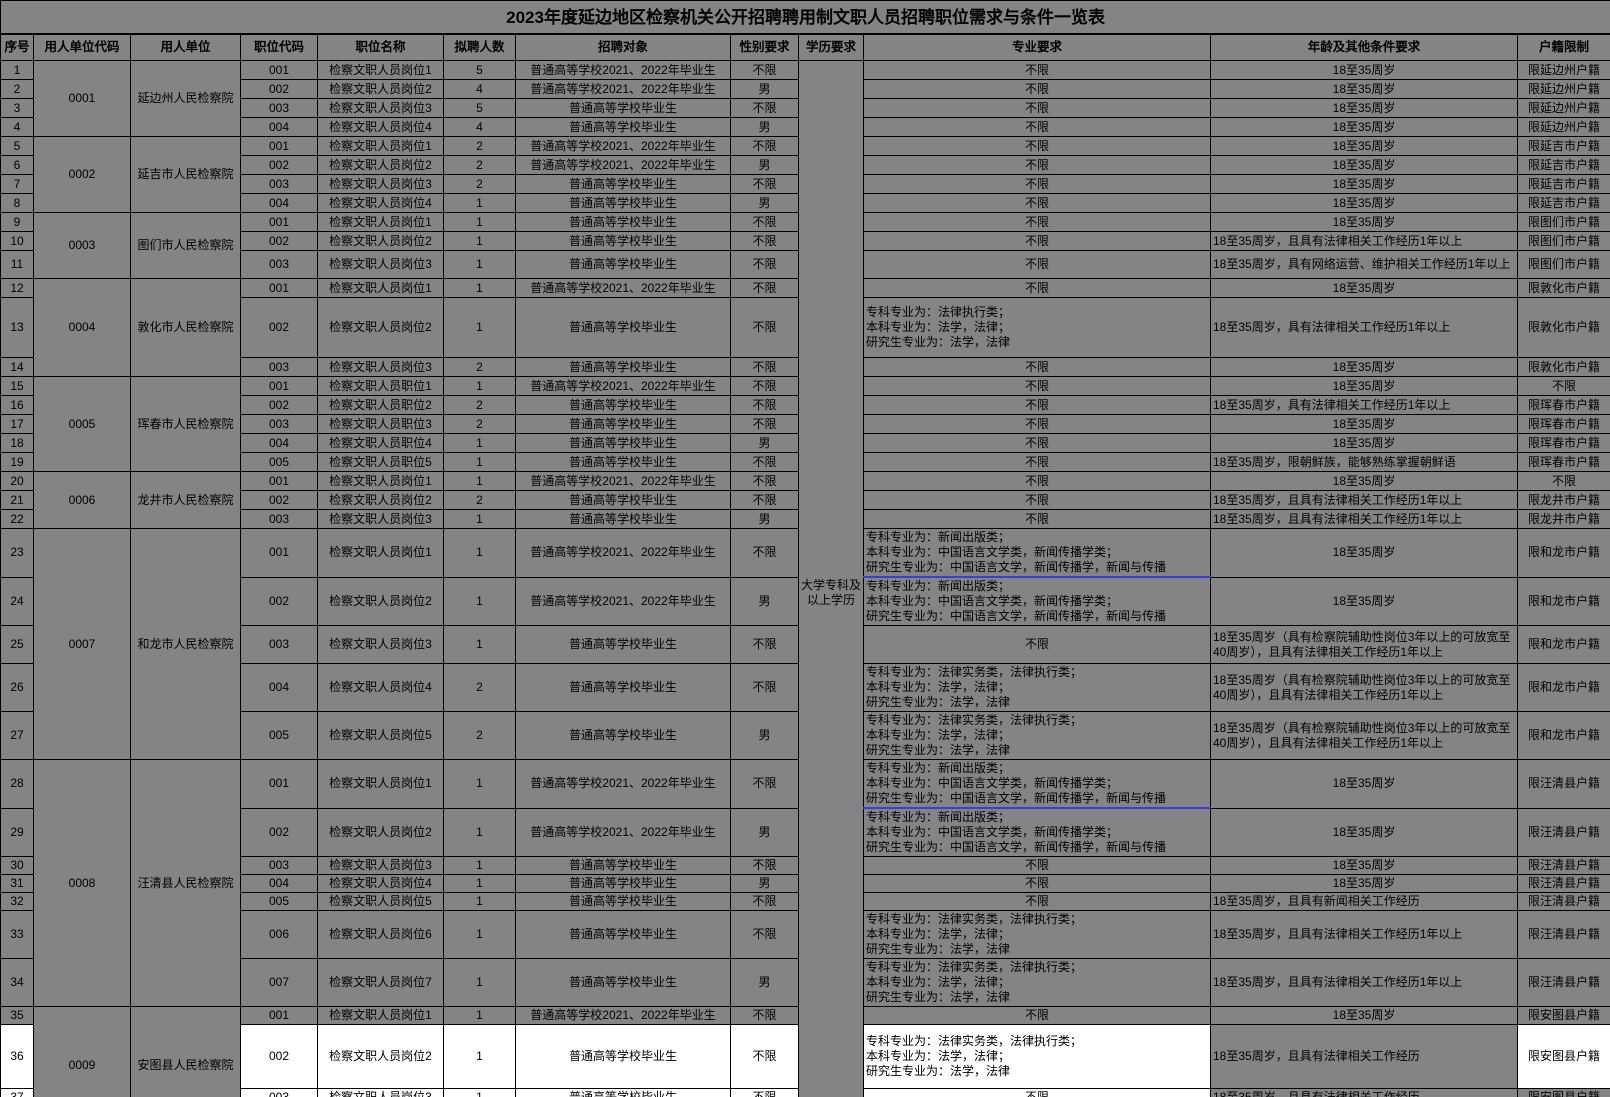 The width and height of the screenshot is (1610, 1097). What do you see at coordinates (17, 222) in the screenshot?
I see `cell-seq: 9` at bounding box center [17, 222].